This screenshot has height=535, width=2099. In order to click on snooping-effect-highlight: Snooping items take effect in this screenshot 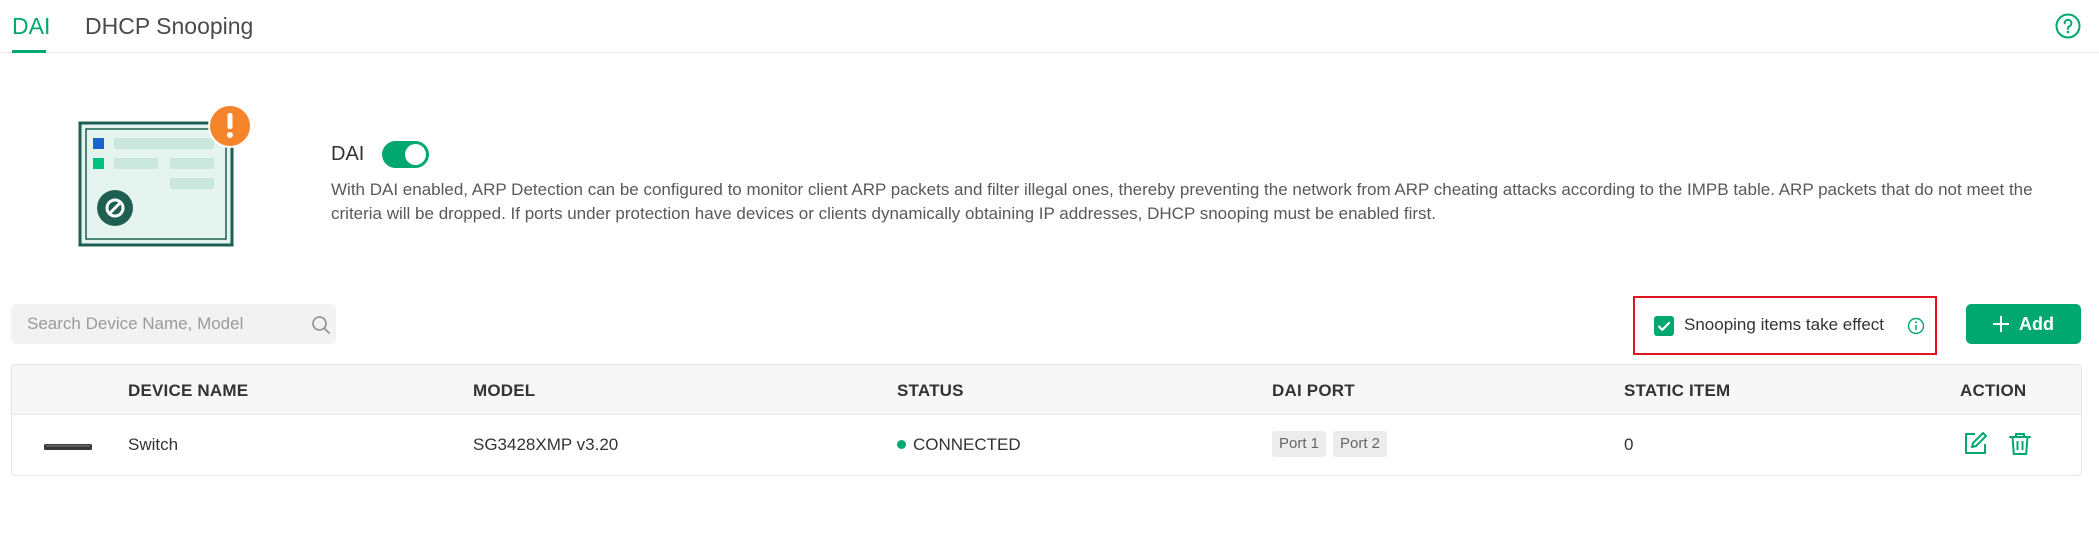, I will do `click(1785, 325)`.